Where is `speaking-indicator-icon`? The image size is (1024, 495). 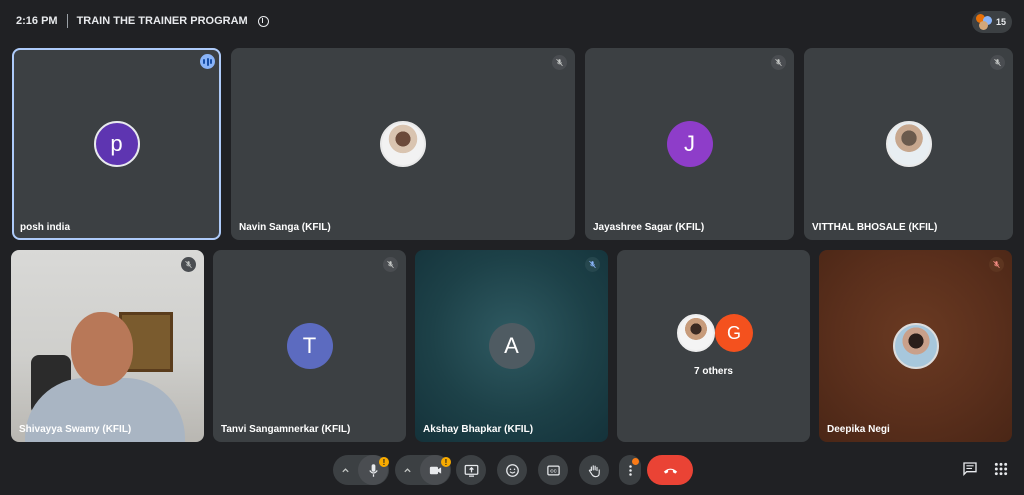 speaking-indicator-icon is located at coordinates (207, 61).